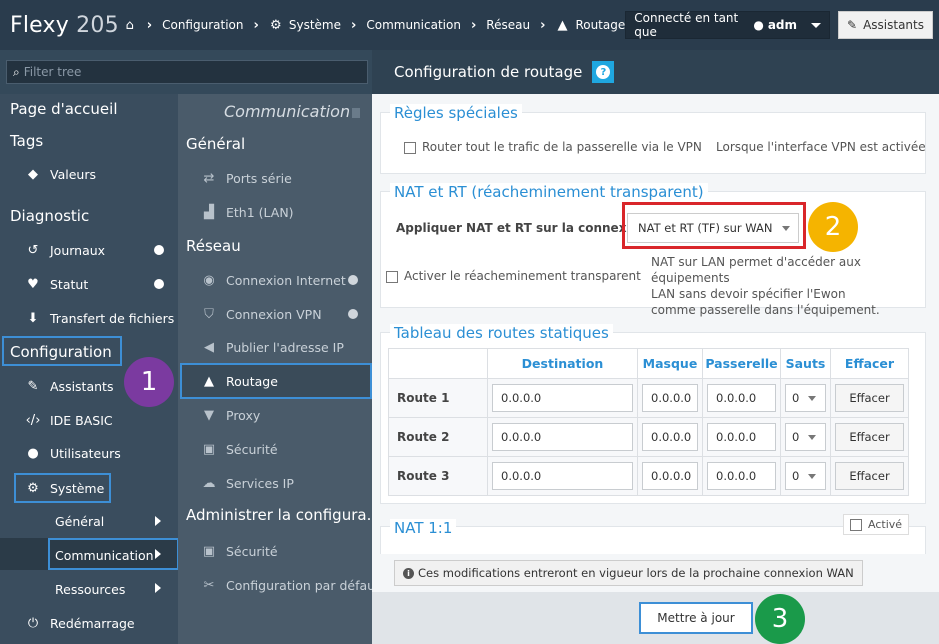 This screenshot has height=644, width=939. What do you see at coordinates (49, 216) in the screenshot?
I see `nav-diagnostic: Diagnostic` at bounding box center [49, 216].